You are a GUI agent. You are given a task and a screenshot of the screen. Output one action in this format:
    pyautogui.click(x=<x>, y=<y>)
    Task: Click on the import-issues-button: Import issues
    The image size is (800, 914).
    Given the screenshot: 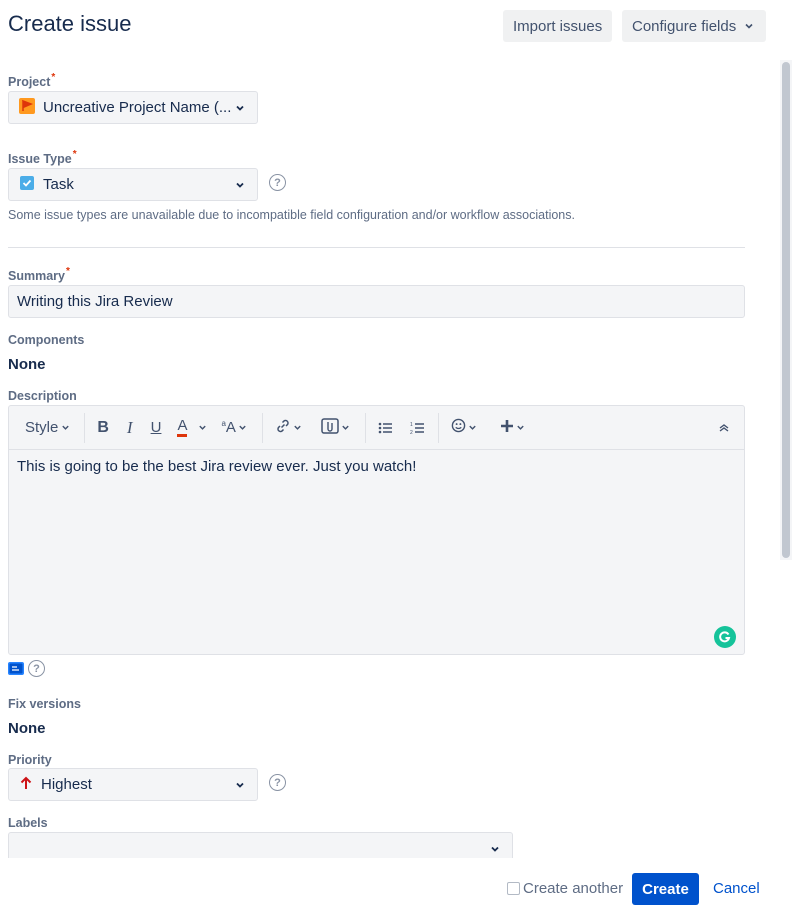 What is the action you would take?
    pyautogui.click(x=558, y=26)
    